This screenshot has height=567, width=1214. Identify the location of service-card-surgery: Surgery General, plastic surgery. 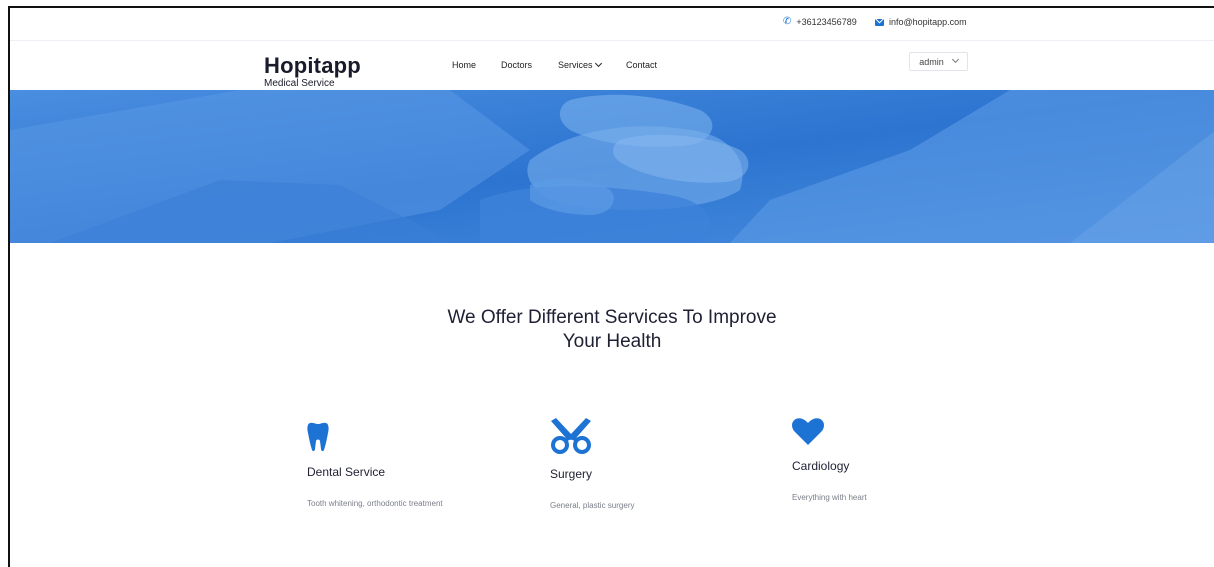
(592, 464).